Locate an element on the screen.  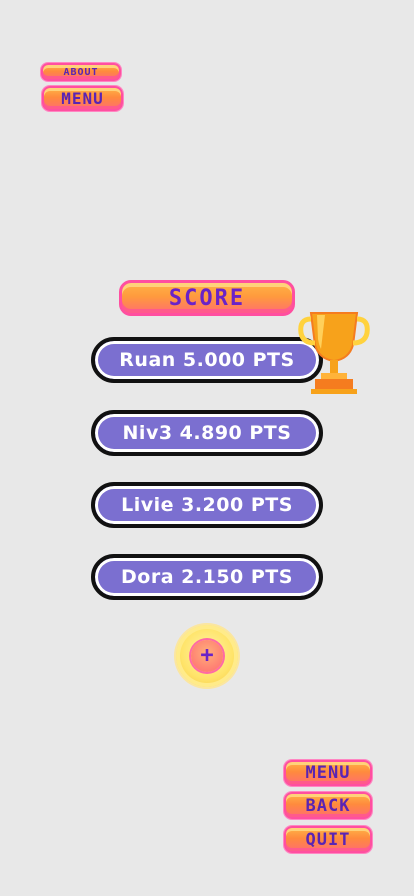
score-title: SCORE is located at coordinates (207, 298).